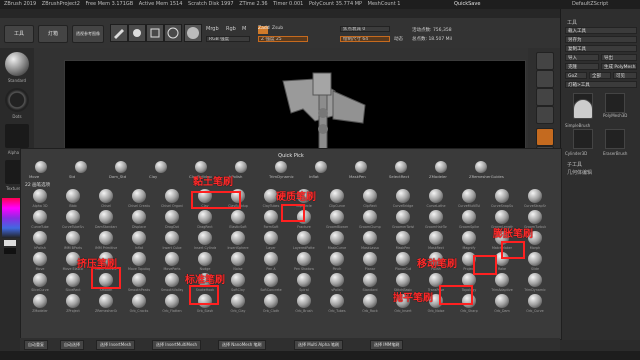 This screenshot has width=640, height=360. I want to click on footer-button: 选择 Multi Alpha 笔刷, so click(318, 345).